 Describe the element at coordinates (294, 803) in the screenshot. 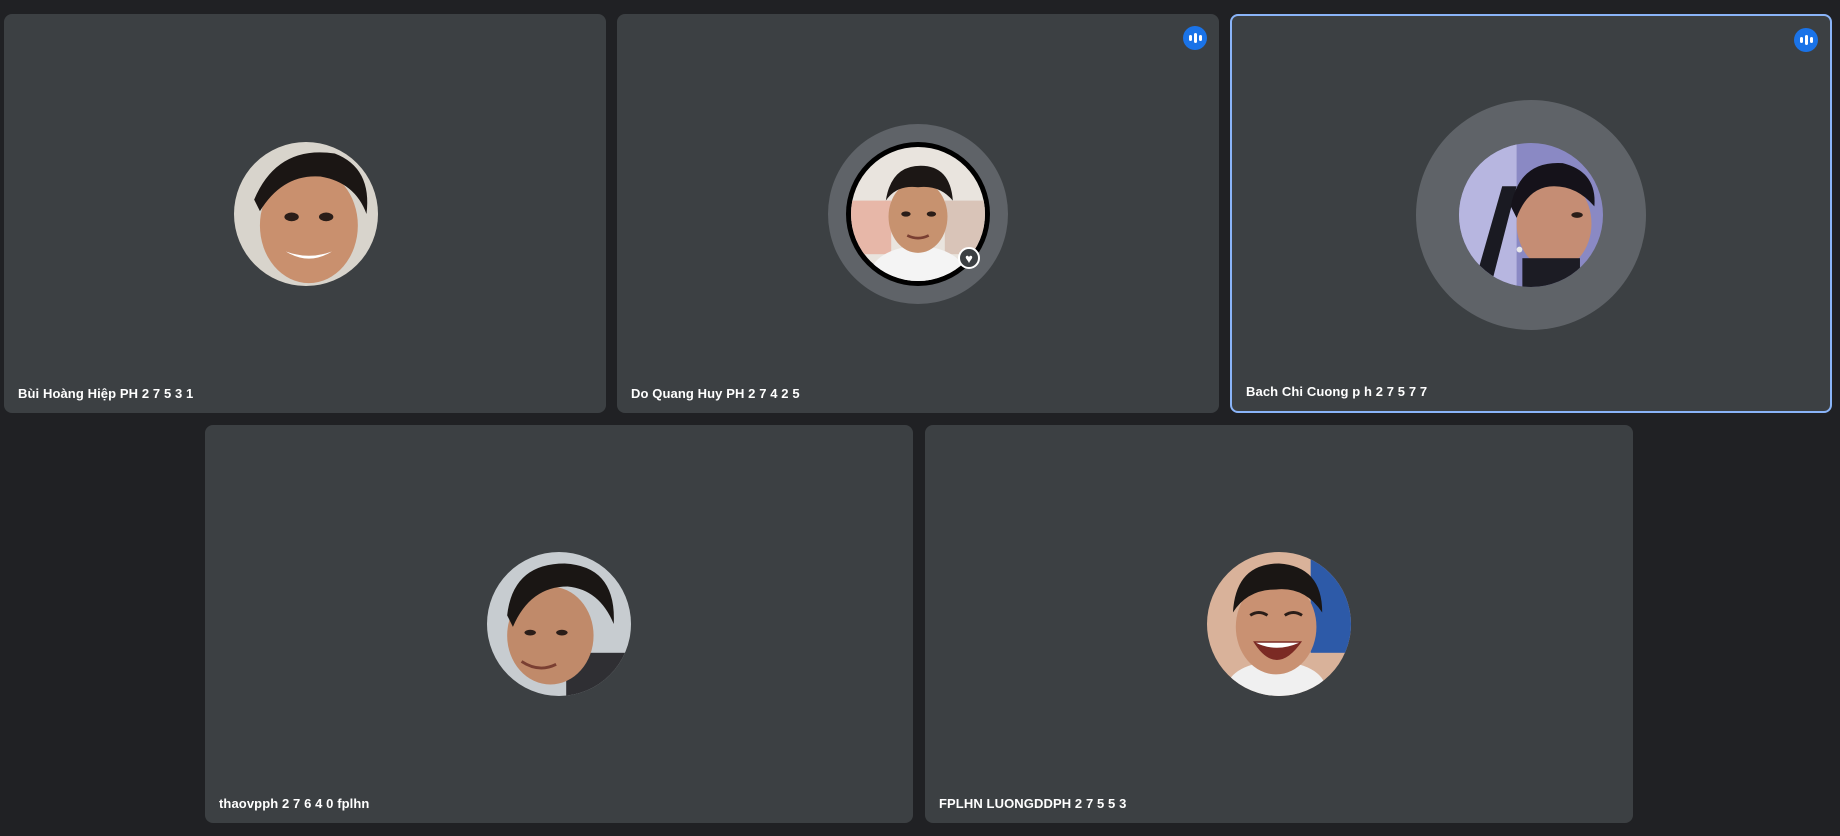

I see `participant-name: thaovpph 2 7 6 4 0 fplhn` at that location.